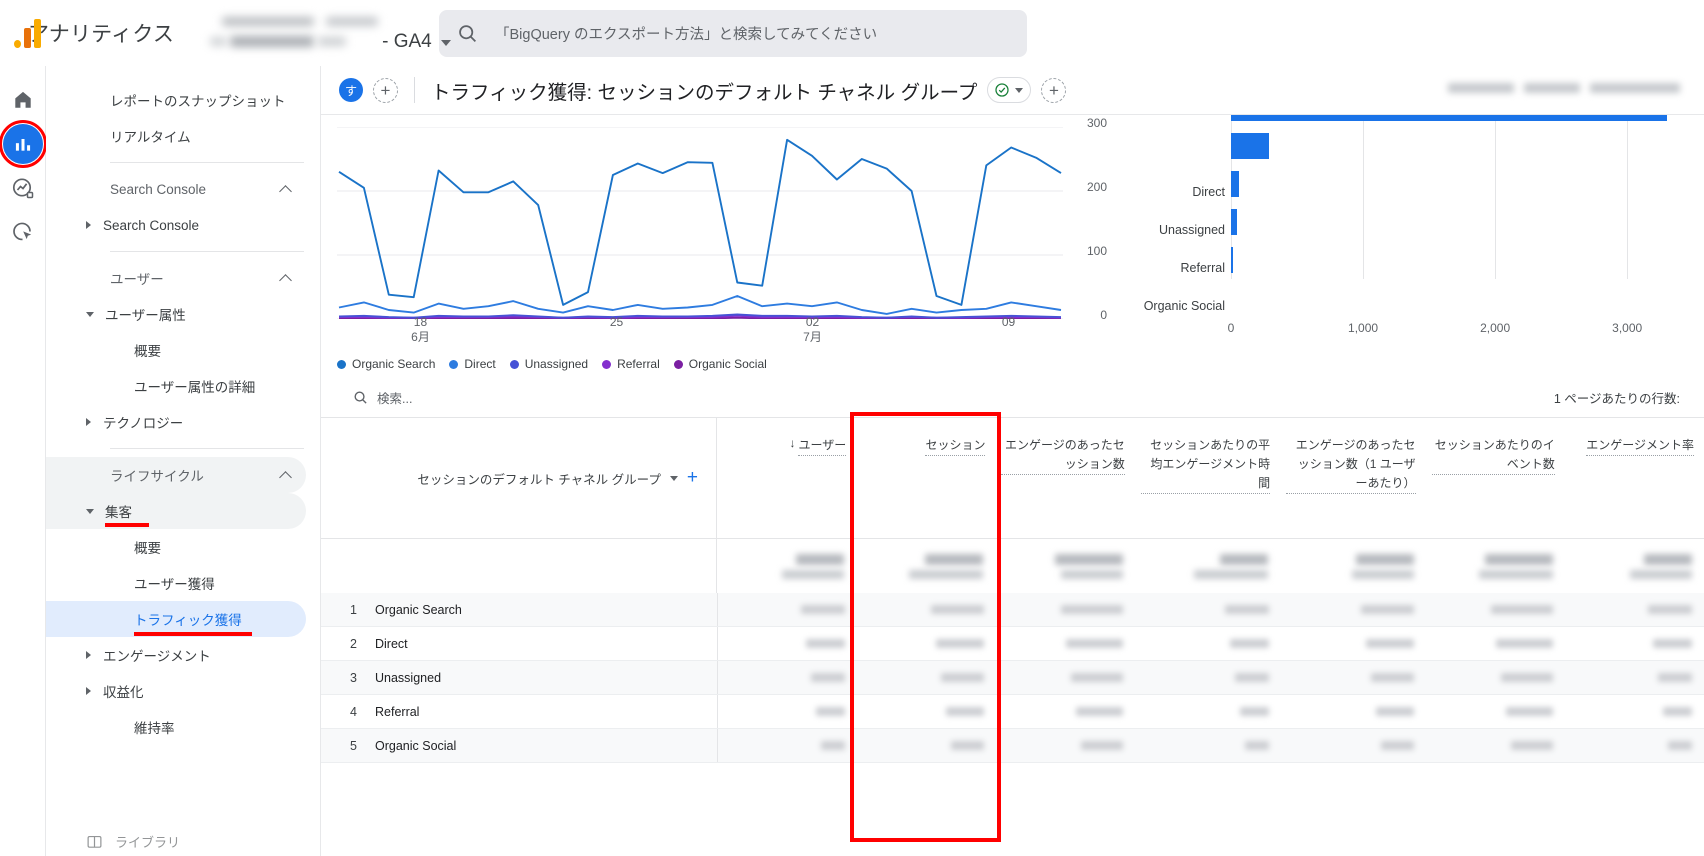 The image size is (1704, 856). What do you see at coordinates (176, 691) in the screenshot?
I see `sidebar-group-monetization: 収益化` at bounding box center [176, 691].